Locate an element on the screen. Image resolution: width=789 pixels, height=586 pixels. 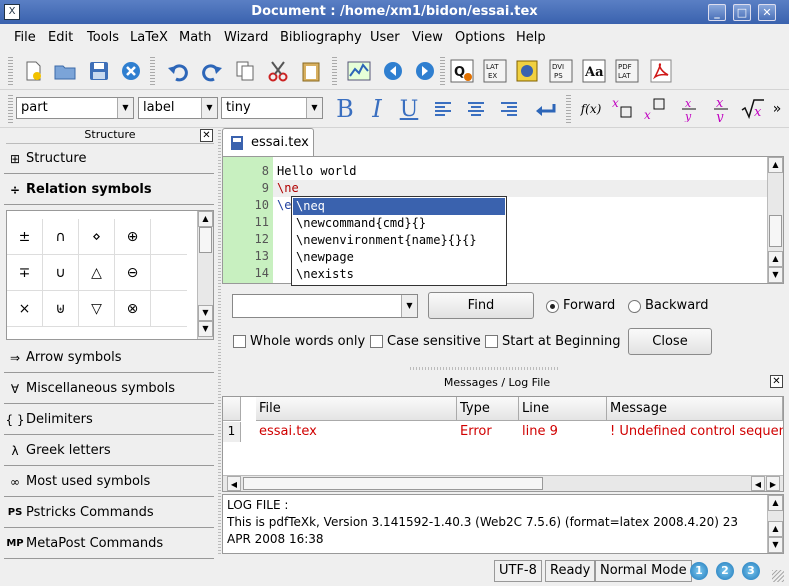
start-beginning-checkbox is located at coordinates (491, 341).